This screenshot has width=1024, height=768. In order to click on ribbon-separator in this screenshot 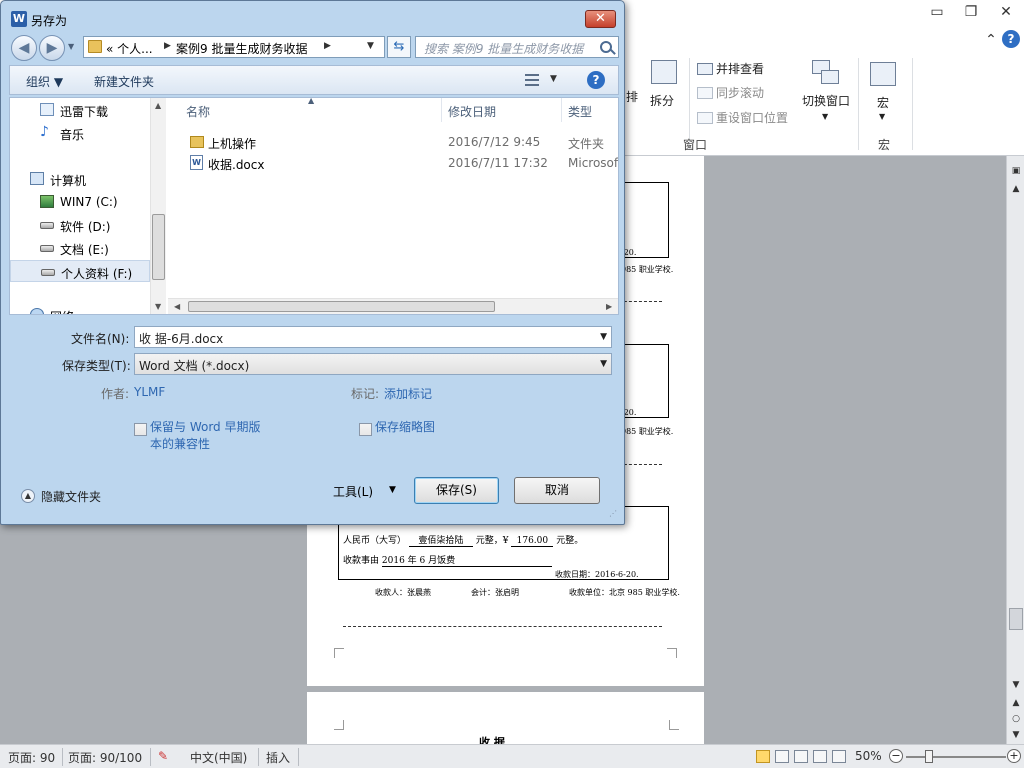, I will do `click(912, 104)`.